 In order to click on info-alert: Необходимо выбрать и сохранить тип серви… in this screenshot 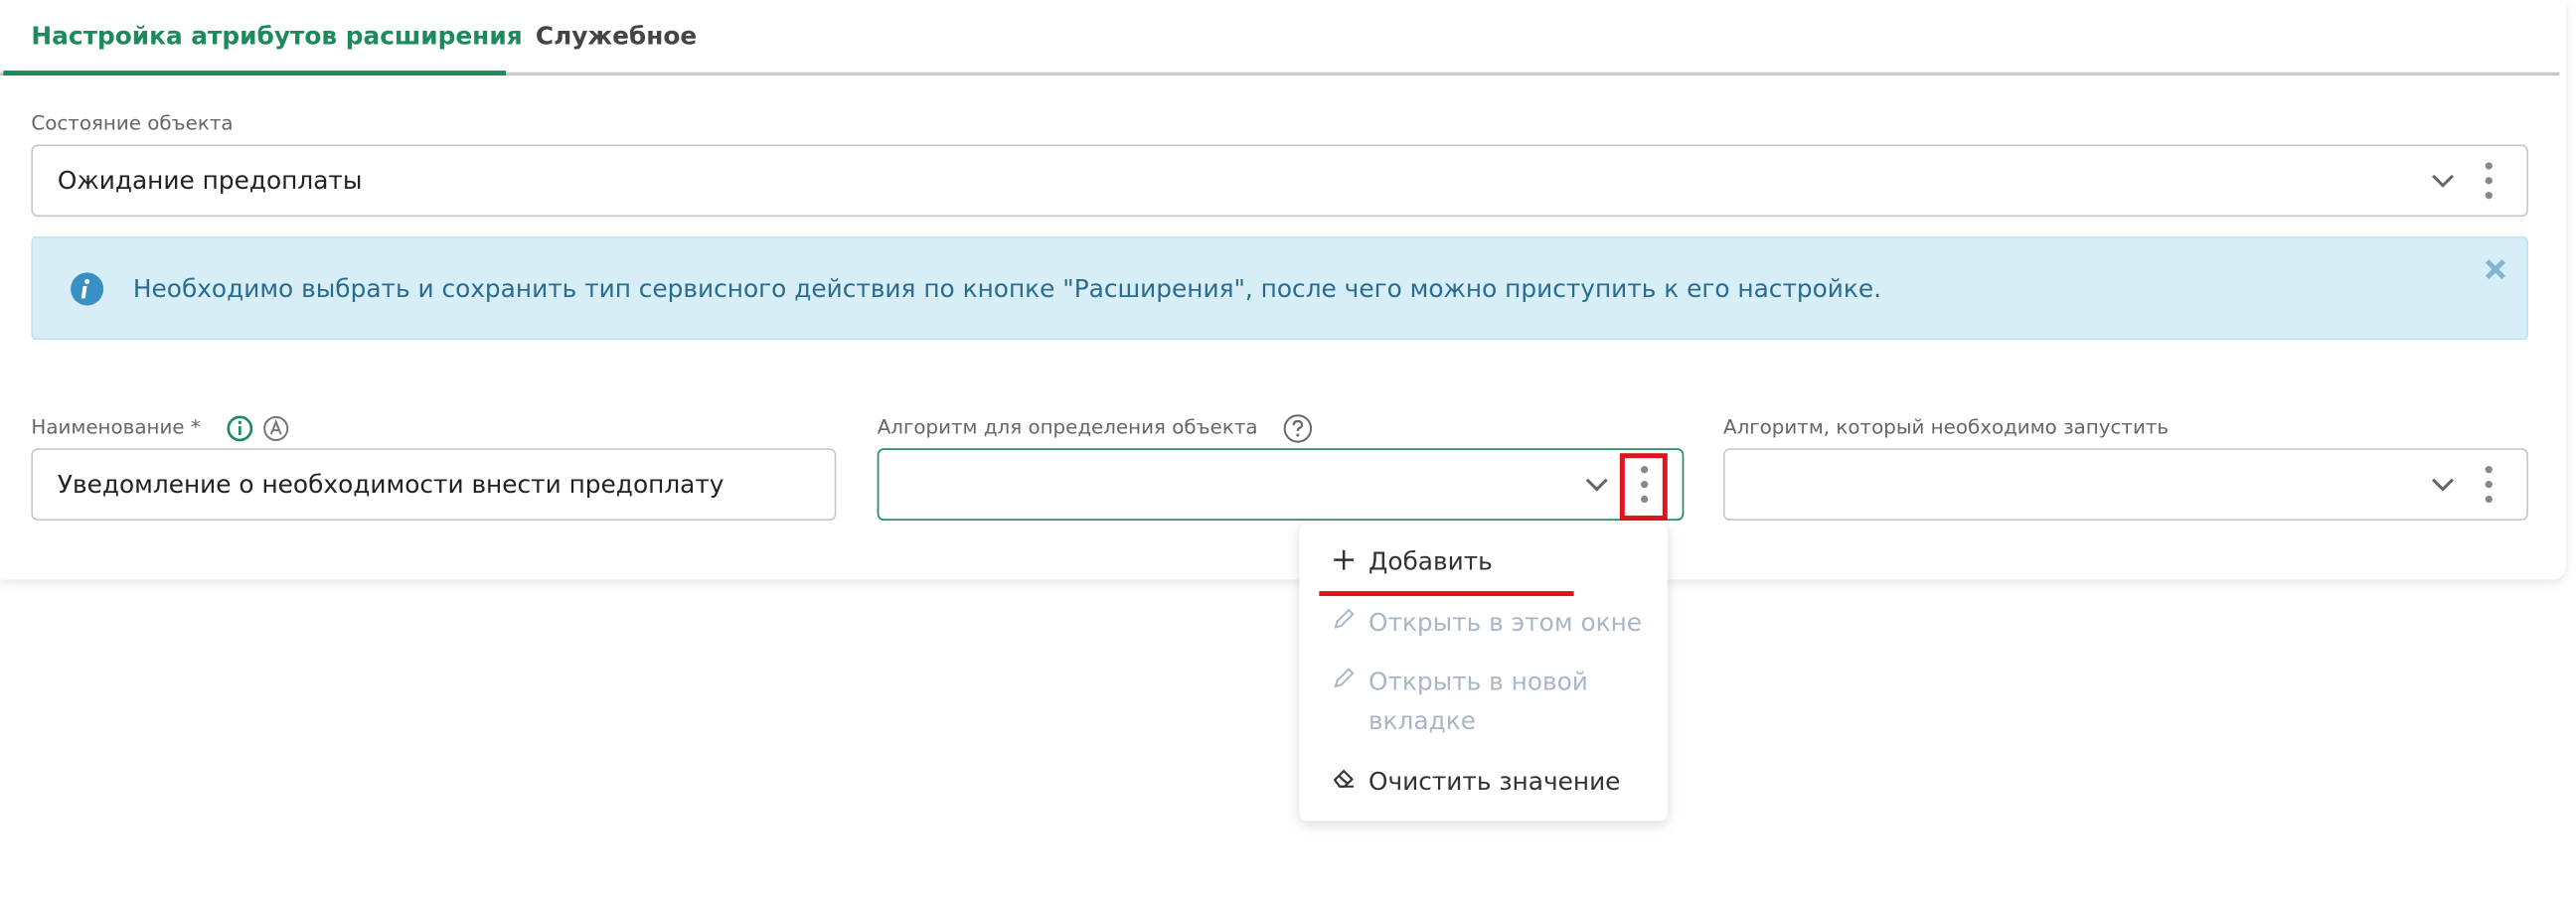, I will do `click(1279, 288)`.